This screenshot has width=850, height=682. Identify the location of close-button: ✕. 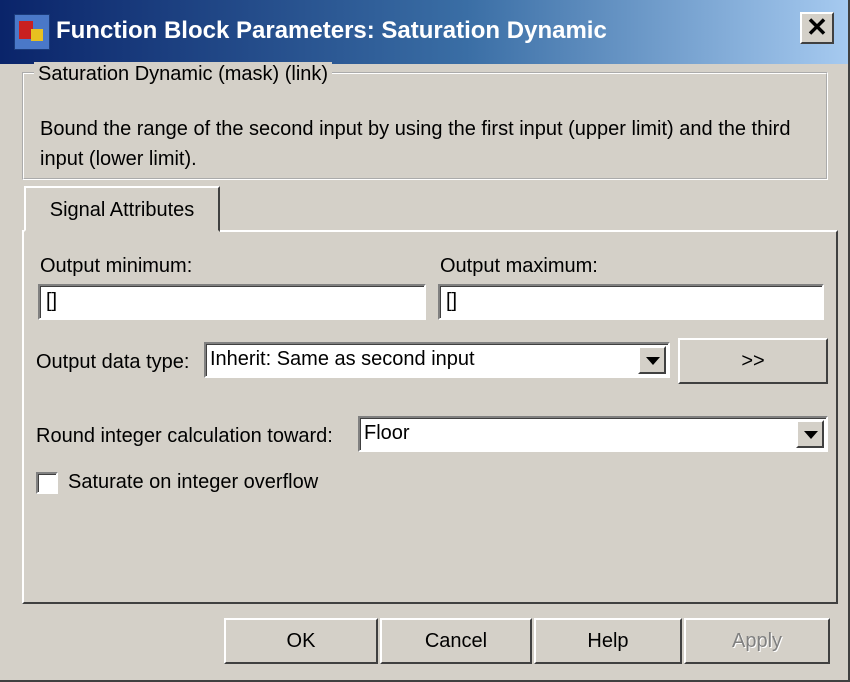
(817, 28).